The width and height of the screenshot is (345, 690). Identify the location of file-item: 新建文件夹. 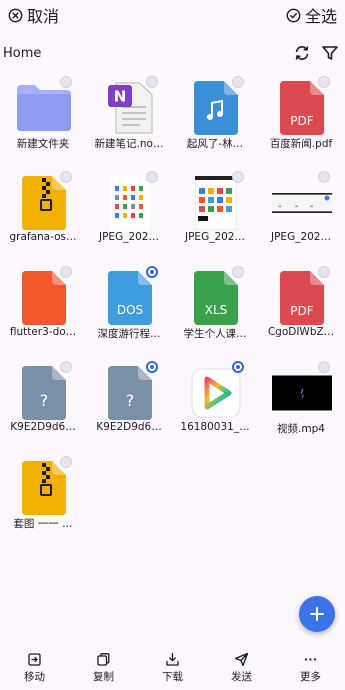
(43, 123).